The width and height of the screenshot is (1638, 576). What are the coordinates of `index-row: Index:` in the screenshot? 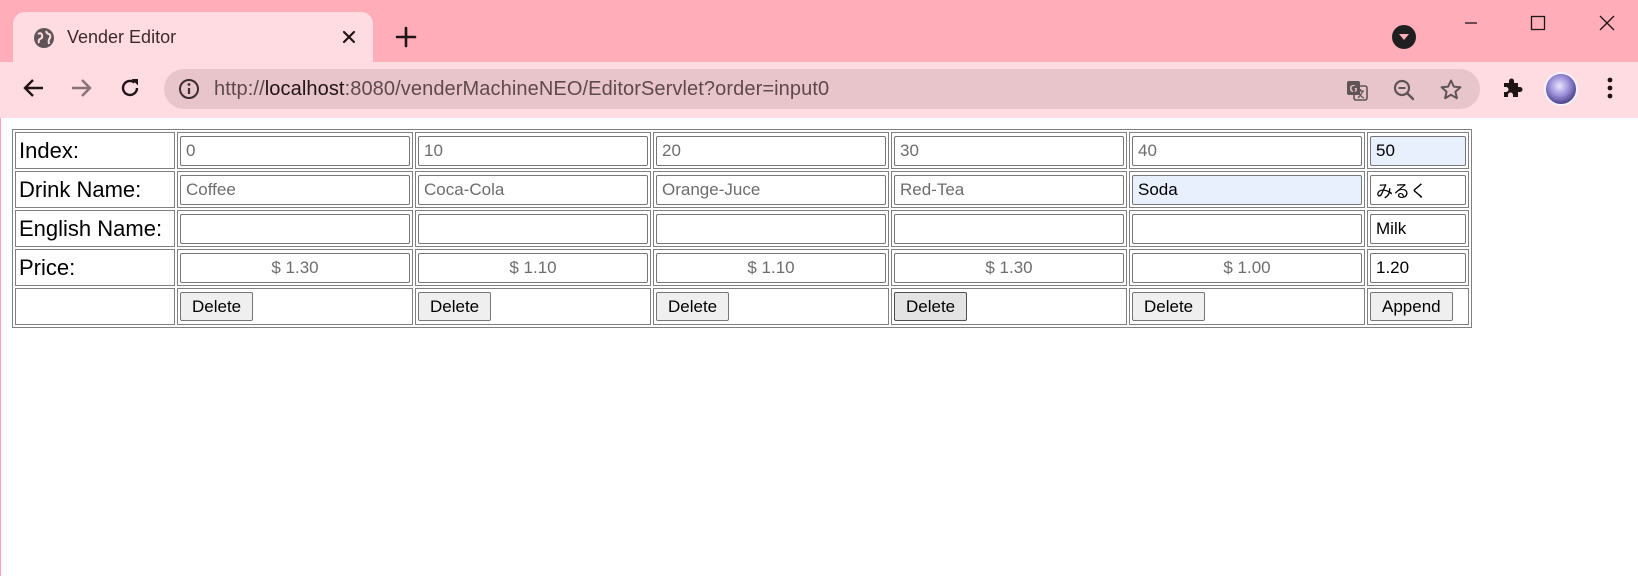 It's located at (742, 150).